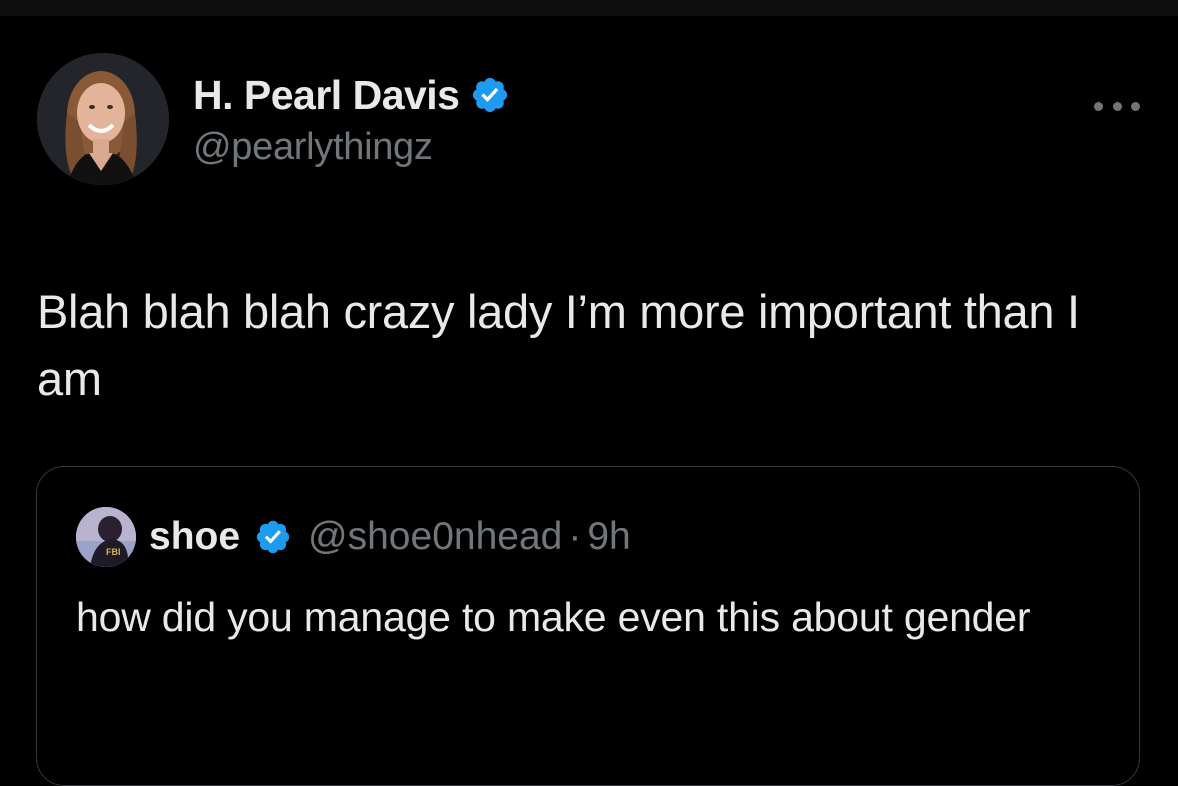  What do you see at coordinates (589, 8) in the screenshot?
I see `top-bar` at bounding box center [589, 8].